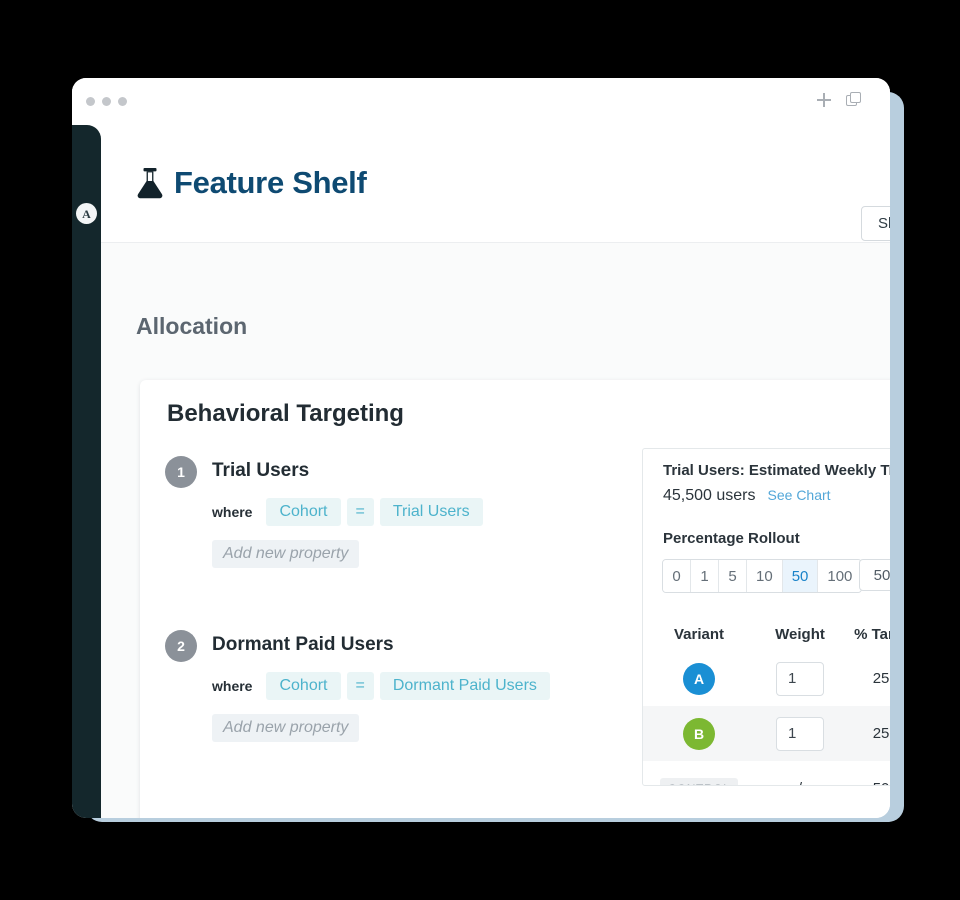 The image size is (960, 900). Describe the element at coordinates (765, 576) in the screenshot. I see `rollout-option-10: 10` at that location.